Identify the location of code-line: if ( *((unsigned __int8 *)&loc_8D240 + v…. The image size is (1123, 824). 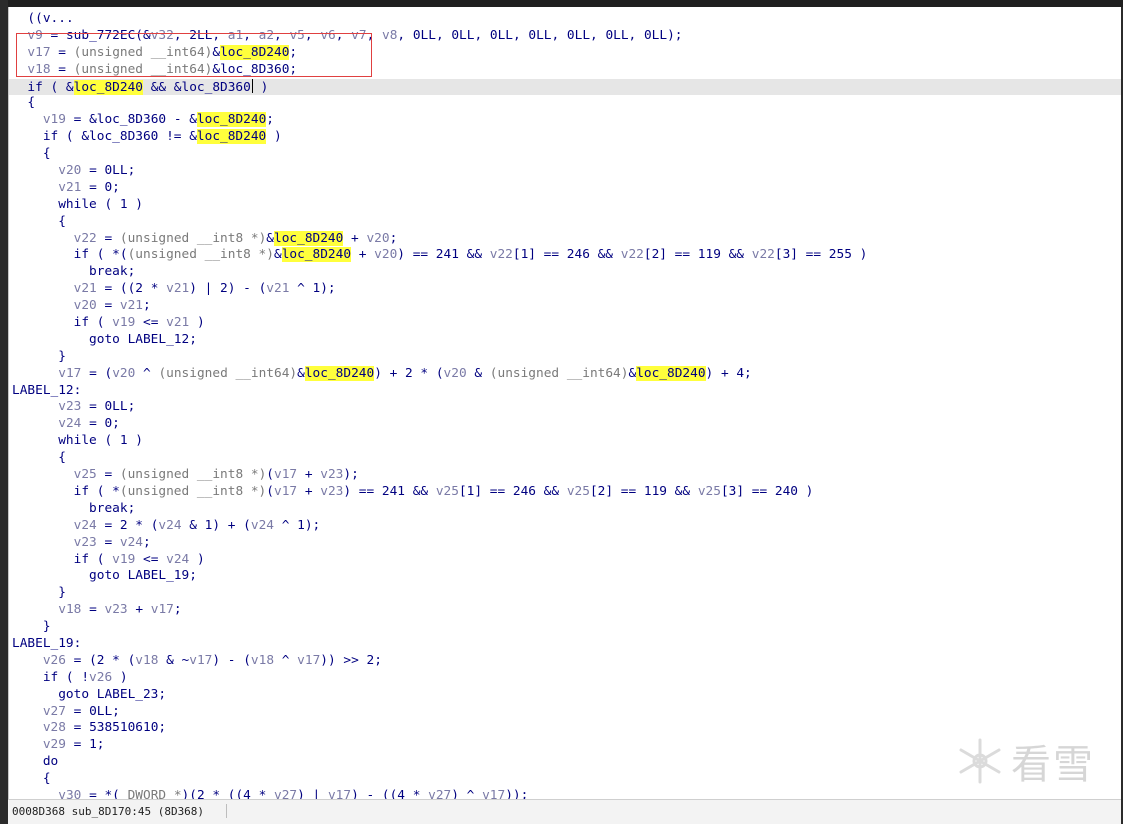
(565, 255).